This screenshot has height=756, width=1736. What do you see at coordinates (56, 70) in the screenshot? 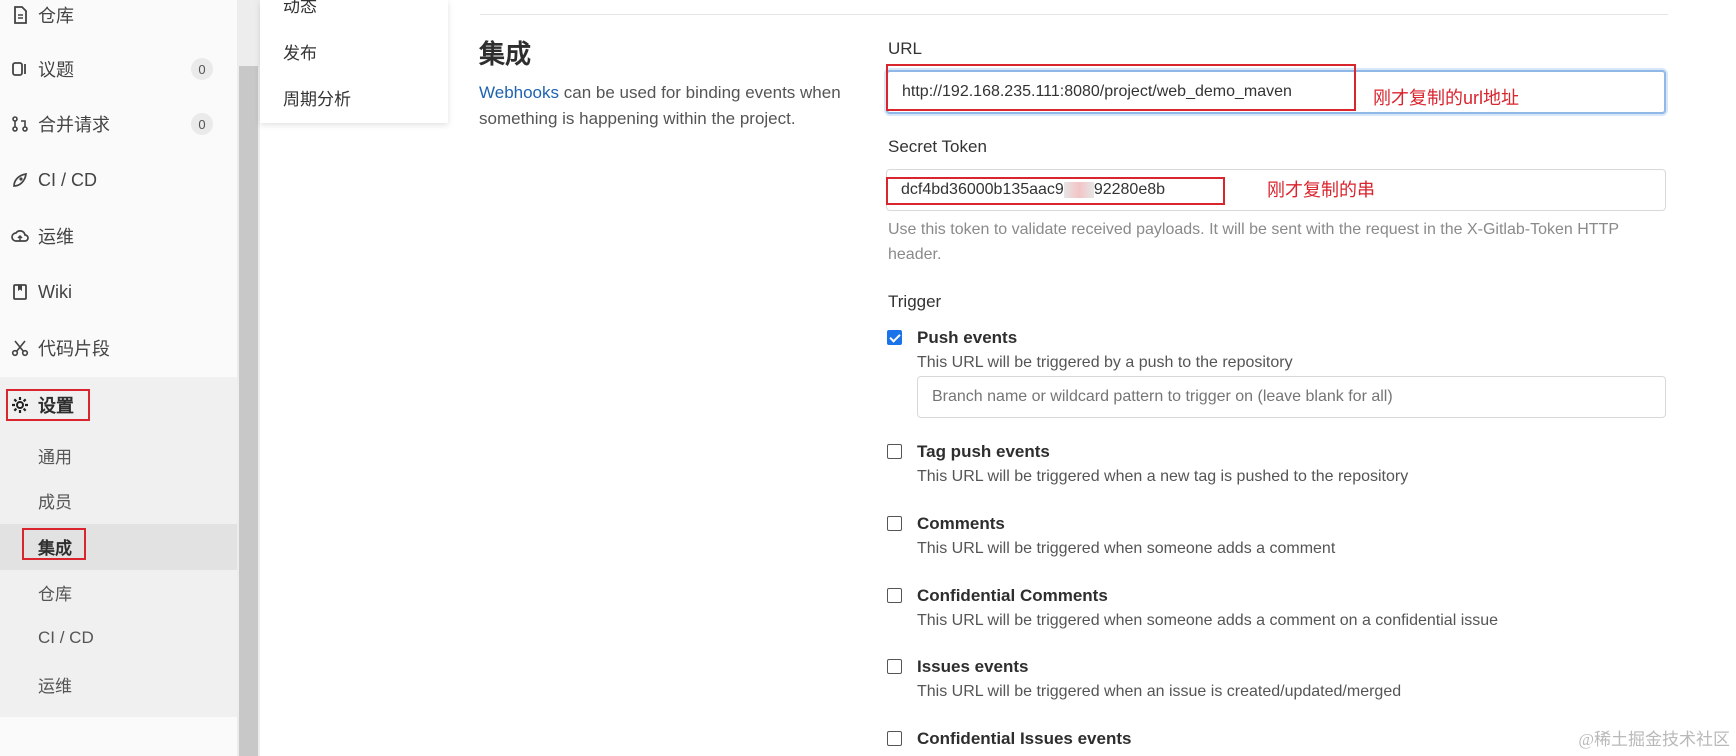
I see `sidebar-item-label: 议题` at bounding box center [56, 70].